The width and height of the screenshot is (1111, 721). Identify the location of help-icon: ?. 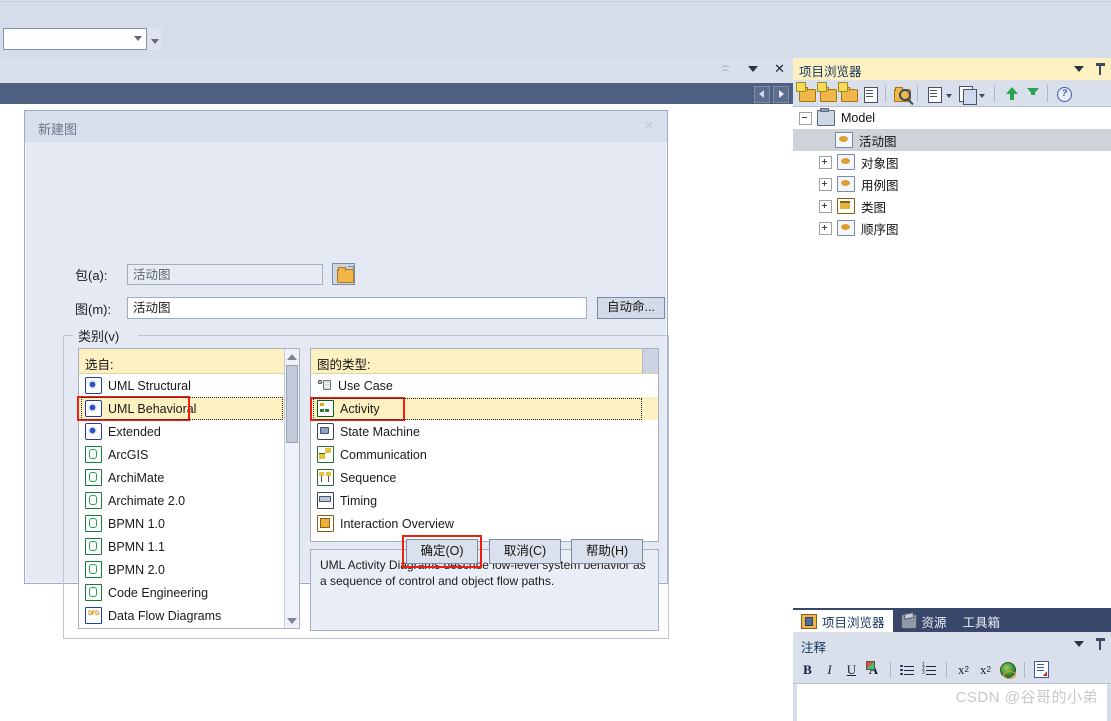
(1063, 93).